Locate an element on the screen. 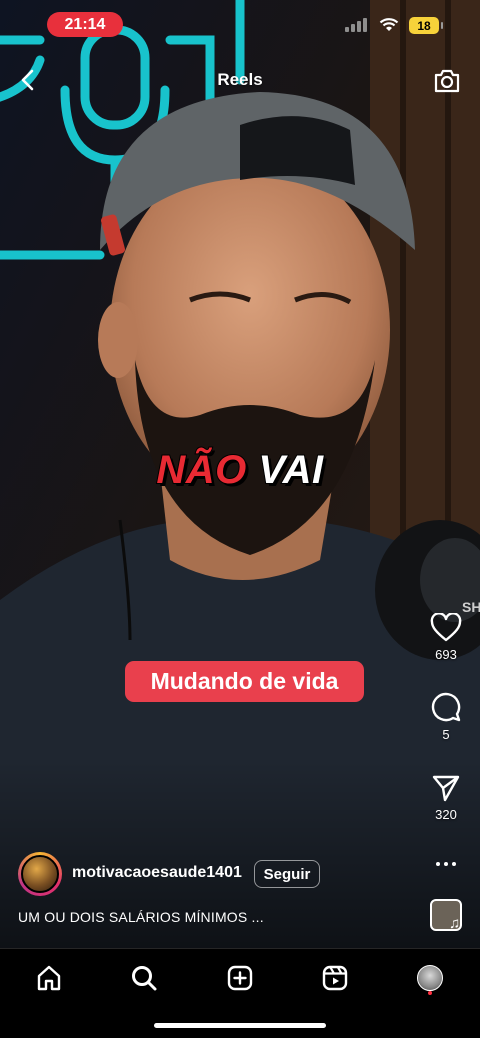  heart-icon is located at coordinates (446, 628).